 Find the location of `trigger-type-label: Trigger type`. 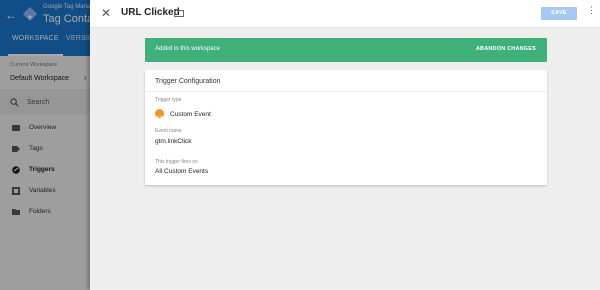

trigger-type-label: Trigger type is located at coordinates (168, 100).